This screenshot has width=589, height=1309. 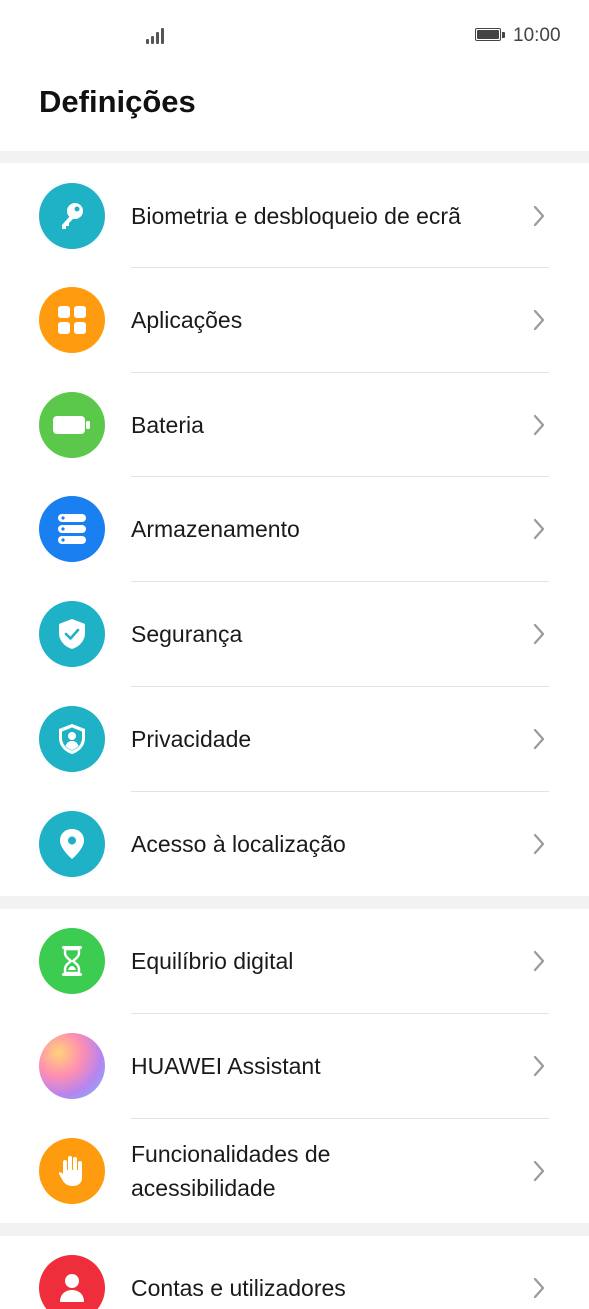 What do you see at coordinates (72, 1282) in the screenshot?
I see `account-icon` at bounding box center [72, 1282].